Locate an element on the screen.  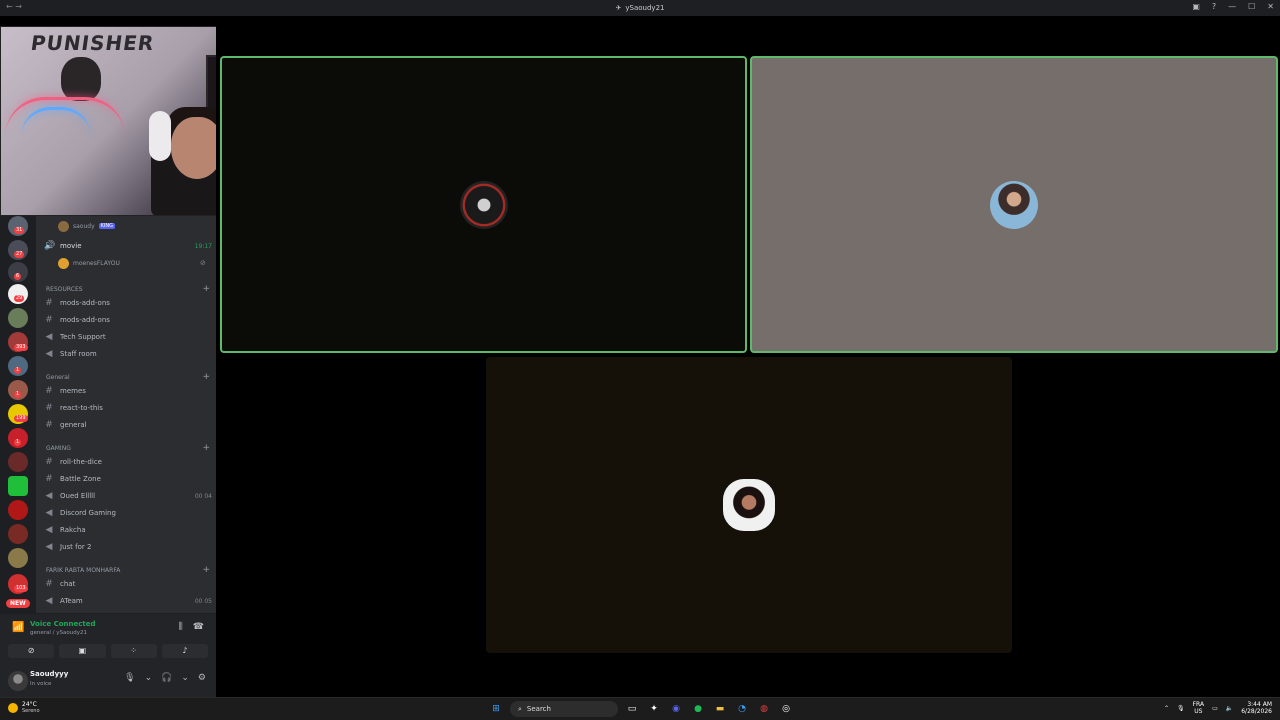
voice-user: moenesFLAYOU is located at coordinates (89, 263).